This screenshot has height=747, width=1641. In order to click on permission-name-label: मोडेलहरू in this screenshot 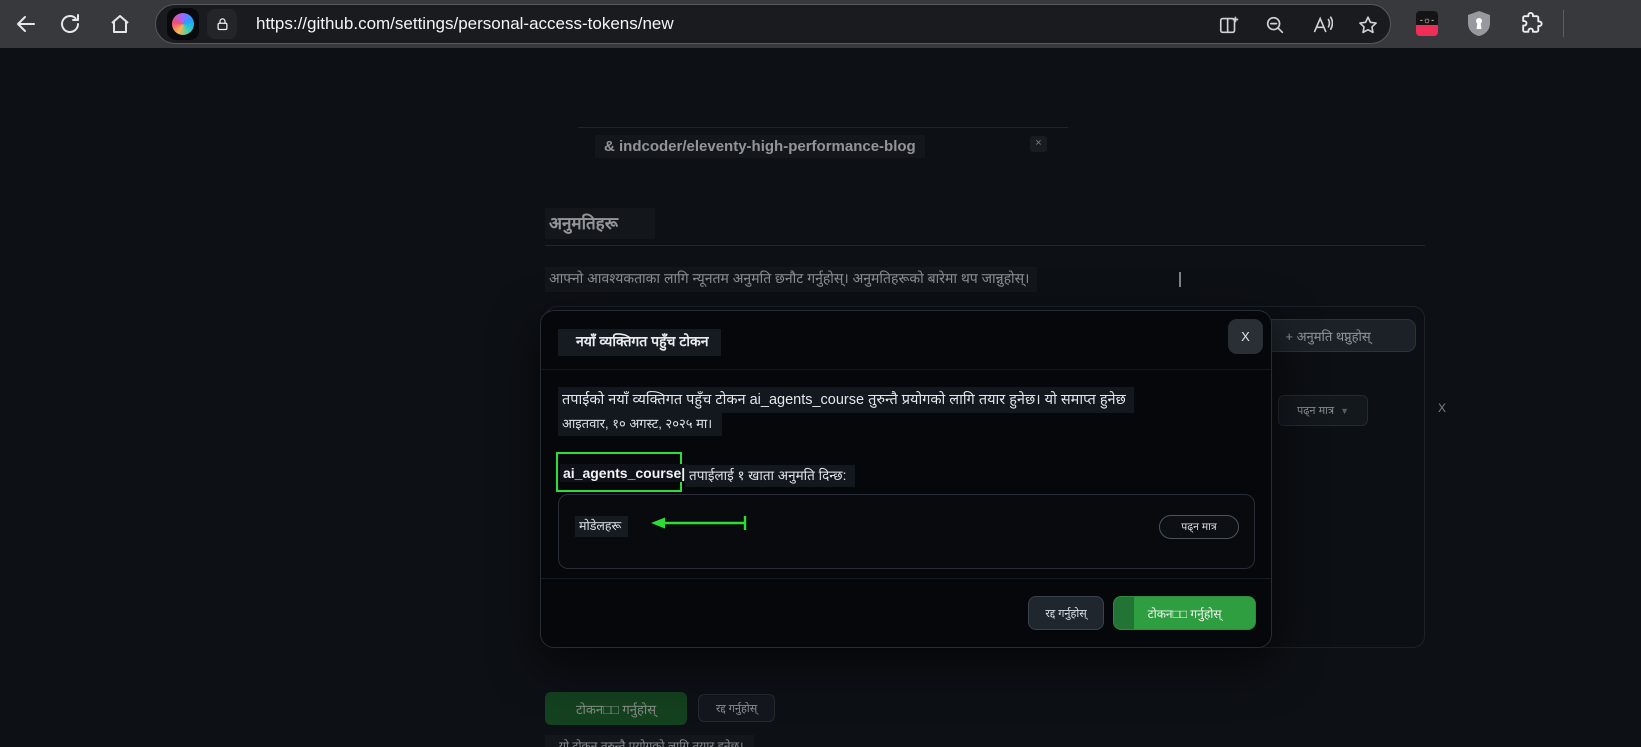, I will do `click(602, 526)`.